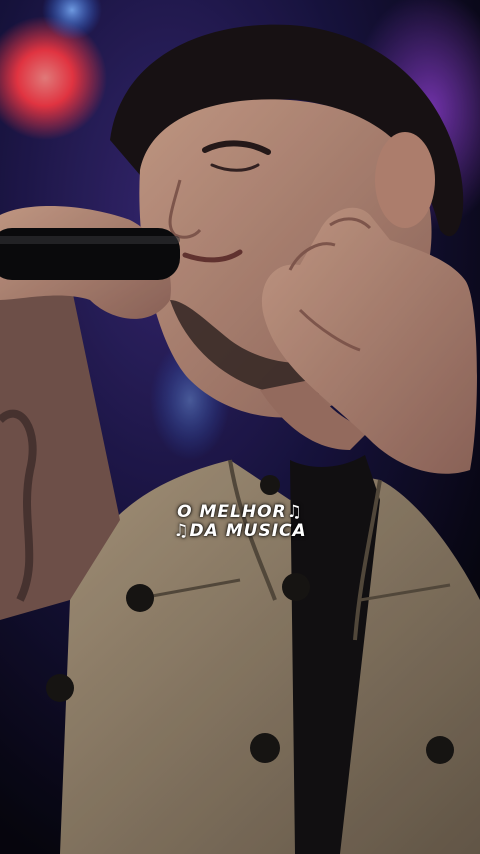 The image size is (480, 854). I want to click on caption-line-1: O MELHOR♫, so click(240, 512).